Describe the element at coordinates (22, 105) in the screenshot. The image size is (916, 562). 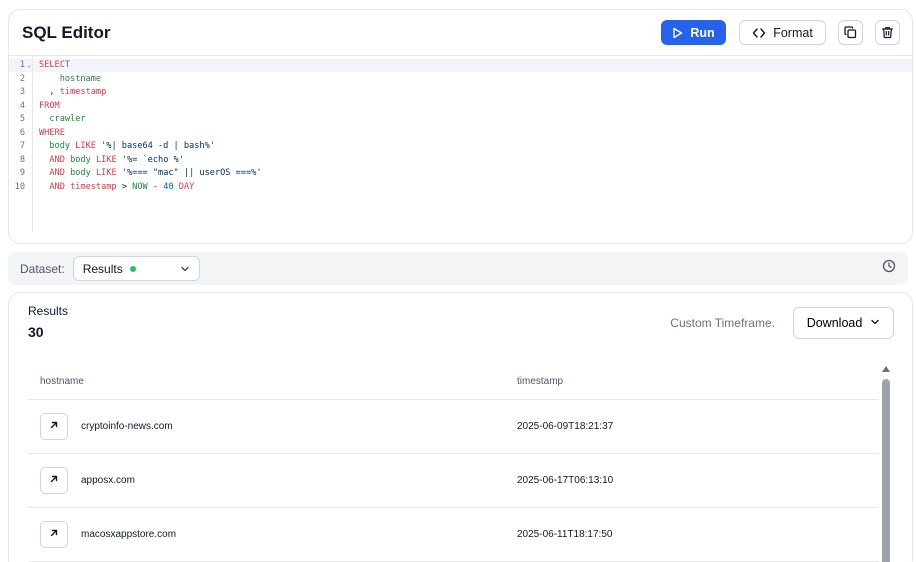
I see `line-number: 4` at that location.